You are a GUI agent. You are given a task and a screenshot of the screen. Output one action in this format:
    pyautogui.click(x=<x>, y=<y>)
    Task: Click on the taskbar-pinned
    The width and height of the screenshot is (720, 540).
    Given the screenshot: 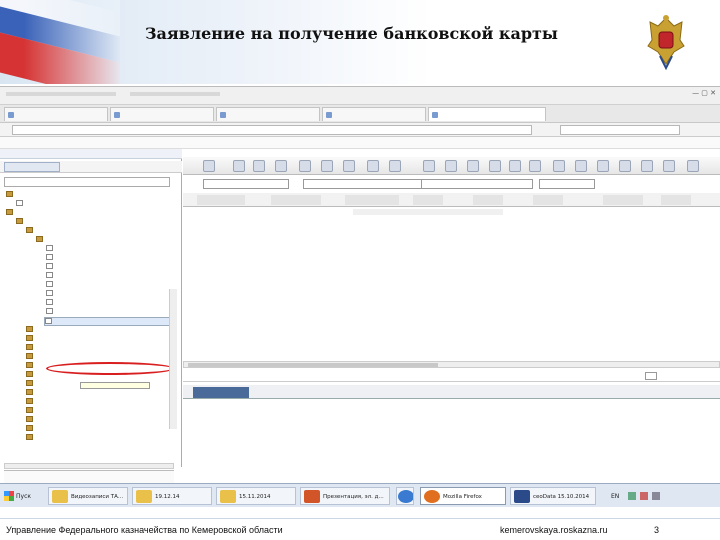 What is the action you would take?
    pyautogui.click(x=405, y=496)
    